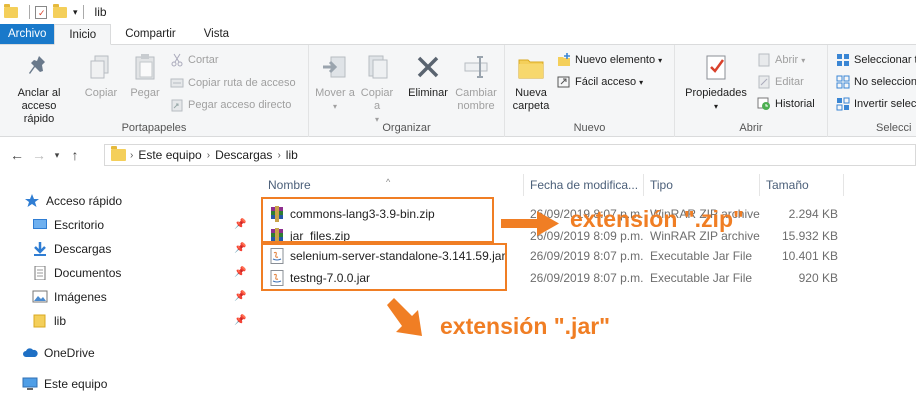 This screenshot has height=400, width=916. I want to click on properties-quick-icon: ✓, so click(41, 12).